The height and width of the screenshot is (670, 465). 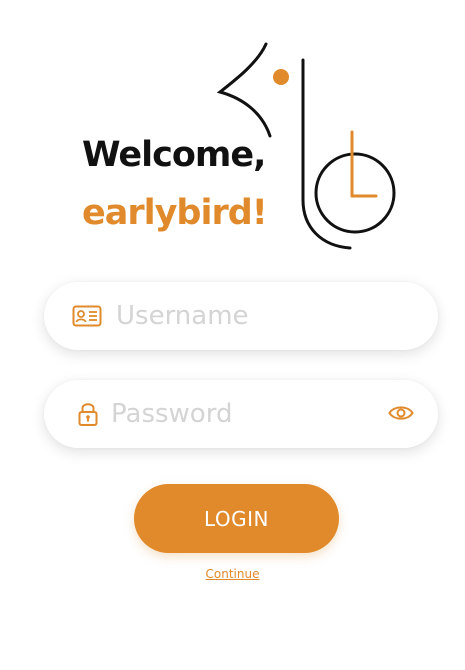 I want to click on eye-icon, so click(x=401, y=413).